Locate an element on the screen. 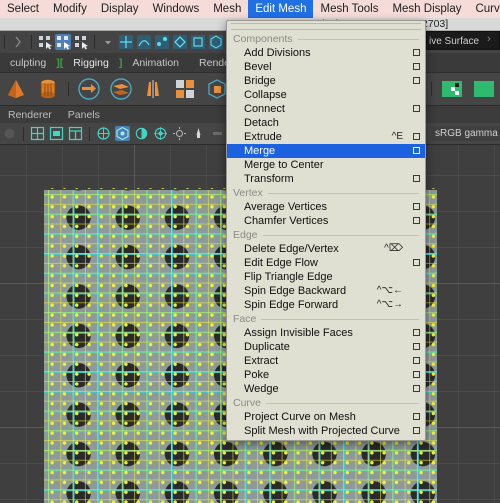 The width and height of the screenshot is (500, 503). menu-item-spin-edge-forward: Spin Edge Forward ^⌥→ is located at coordinates (326, 305).